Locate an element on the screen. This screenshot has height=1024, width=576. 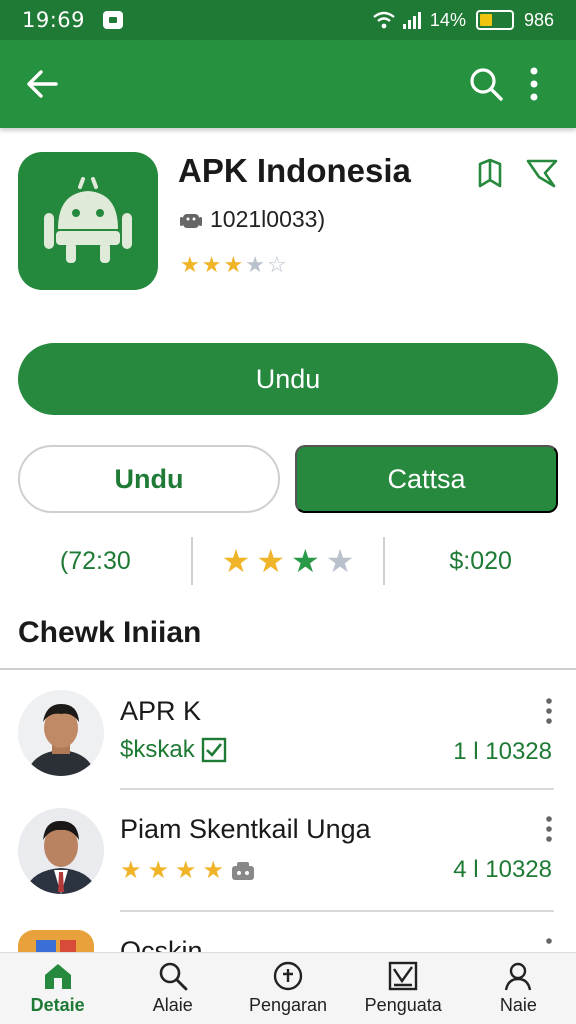
robot-icon is located at coordinates (243, 870).